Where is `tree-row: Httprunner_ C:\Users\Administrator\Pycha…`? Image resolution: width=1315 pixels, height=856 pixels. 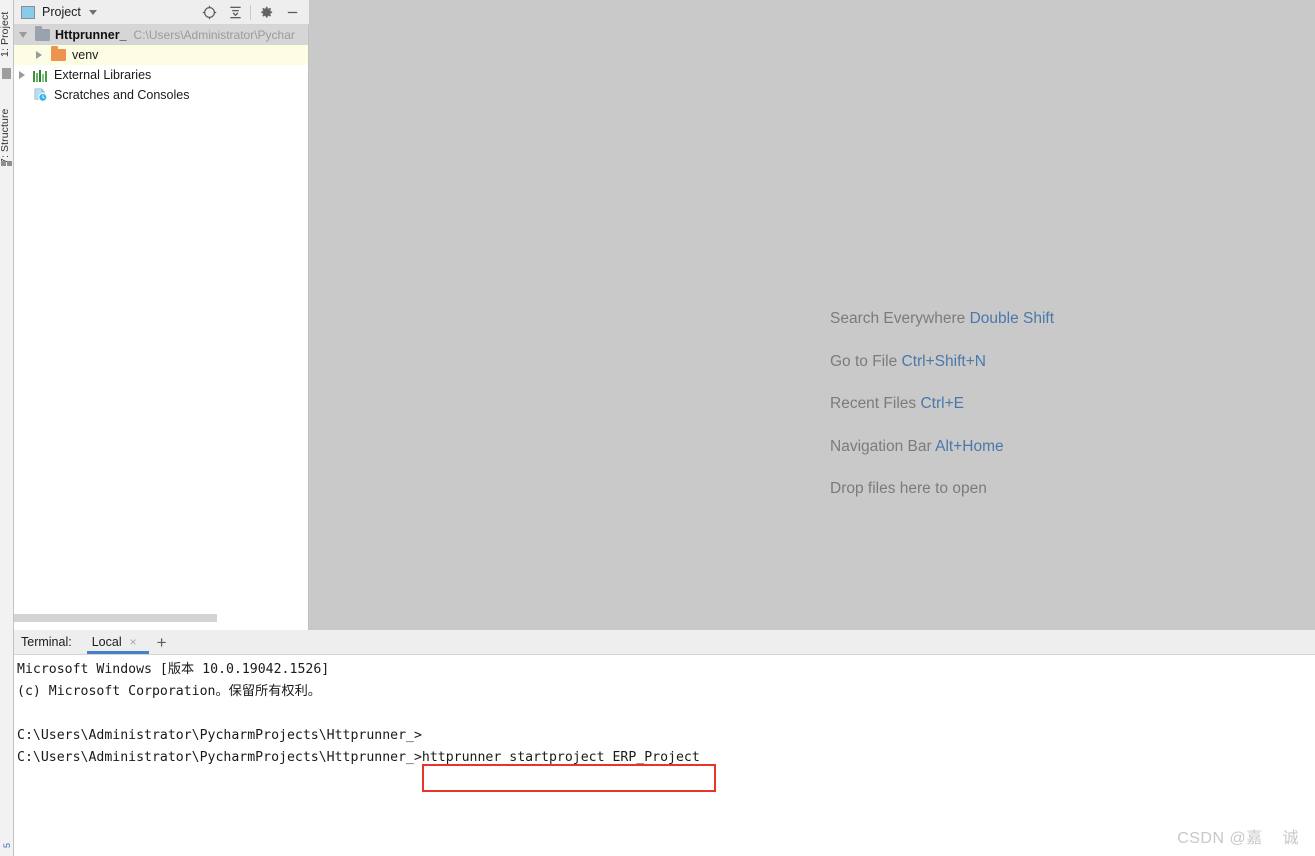
tree-row: Httprunner_ C:\Users\Administrator\Pycha… is located at coordinates (161, 35).